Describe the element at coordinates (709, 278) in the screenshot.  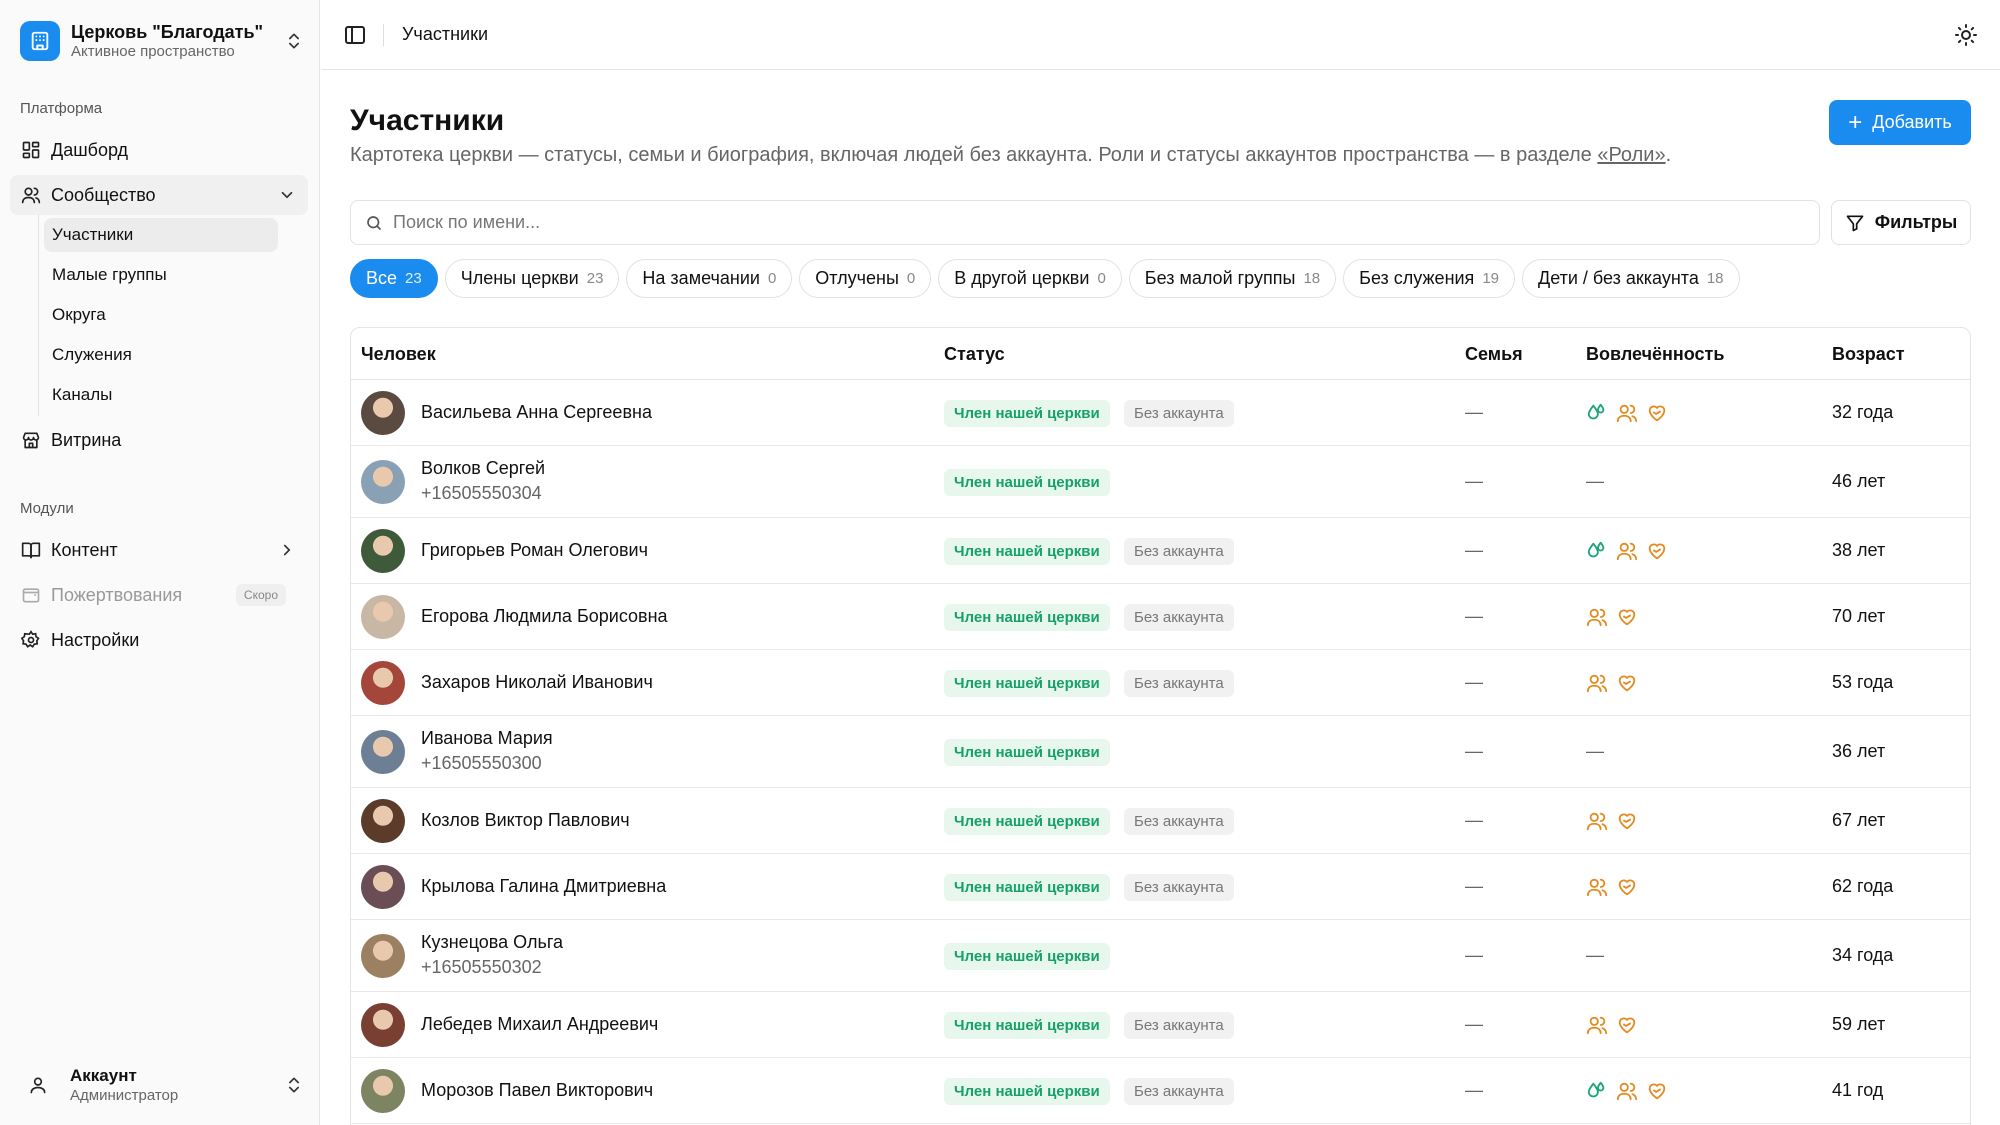
I see `filter-chip: На замечании 0` at that location.